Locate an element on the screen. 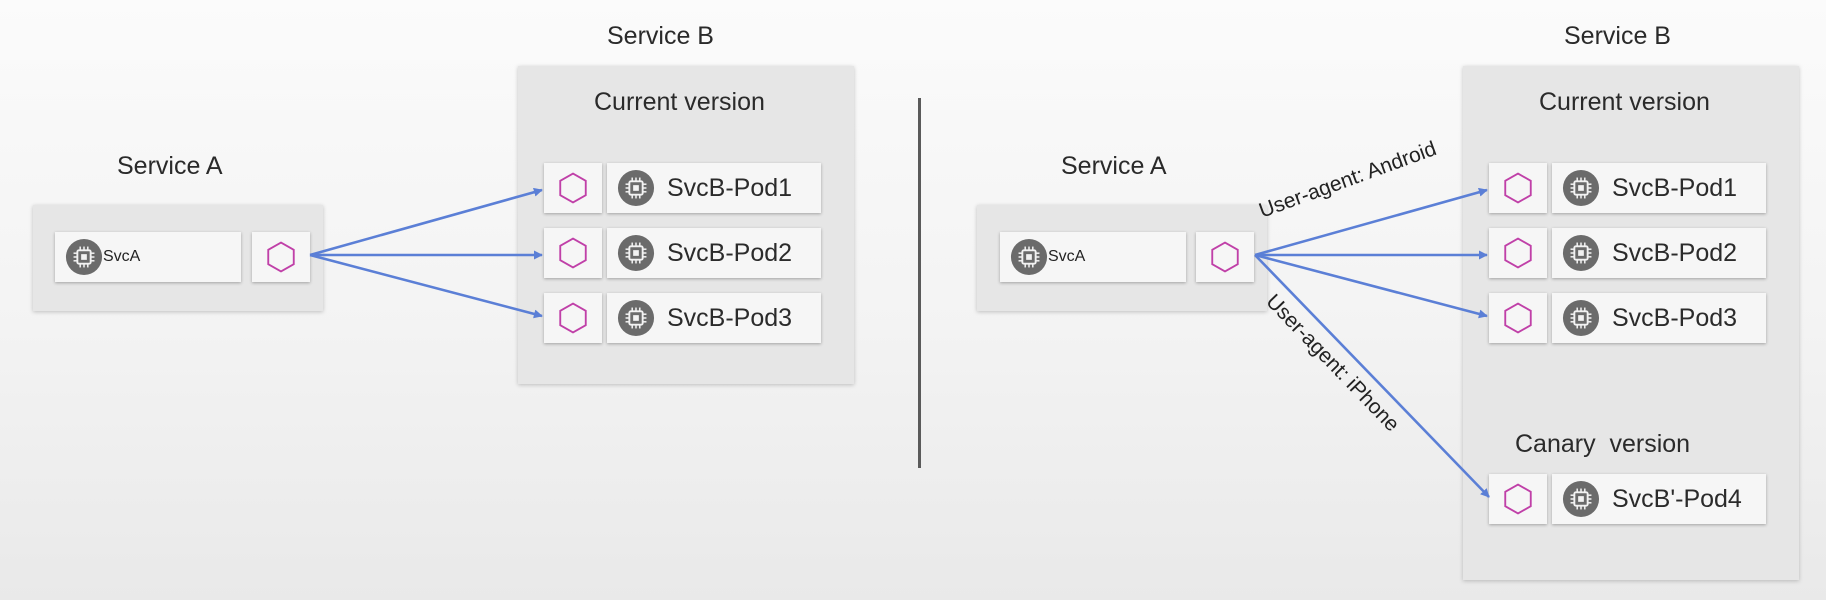  arrow-to-pod3 is located at coordinates (426, 286).